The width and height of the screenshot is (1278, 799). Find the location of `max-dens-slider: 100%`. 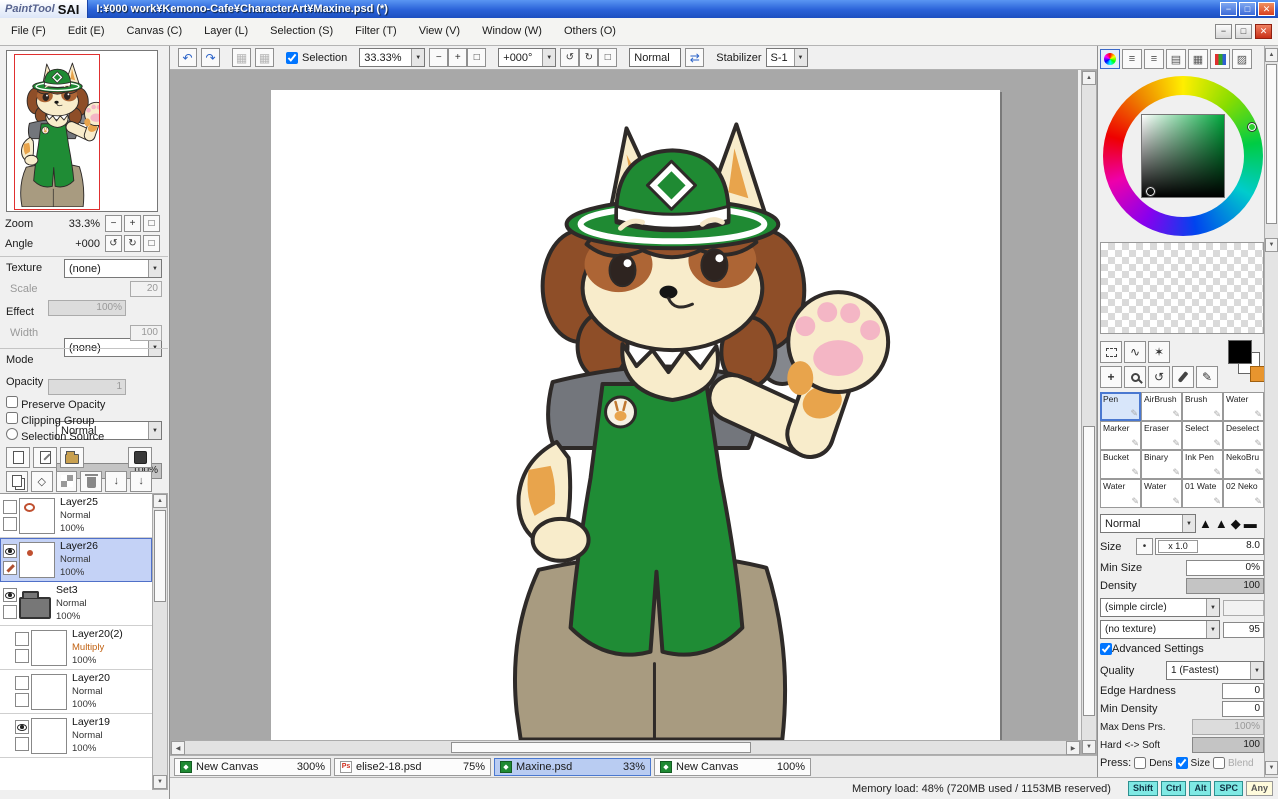

max-dens-slider: 100% is located at coordinates (1228, 727).